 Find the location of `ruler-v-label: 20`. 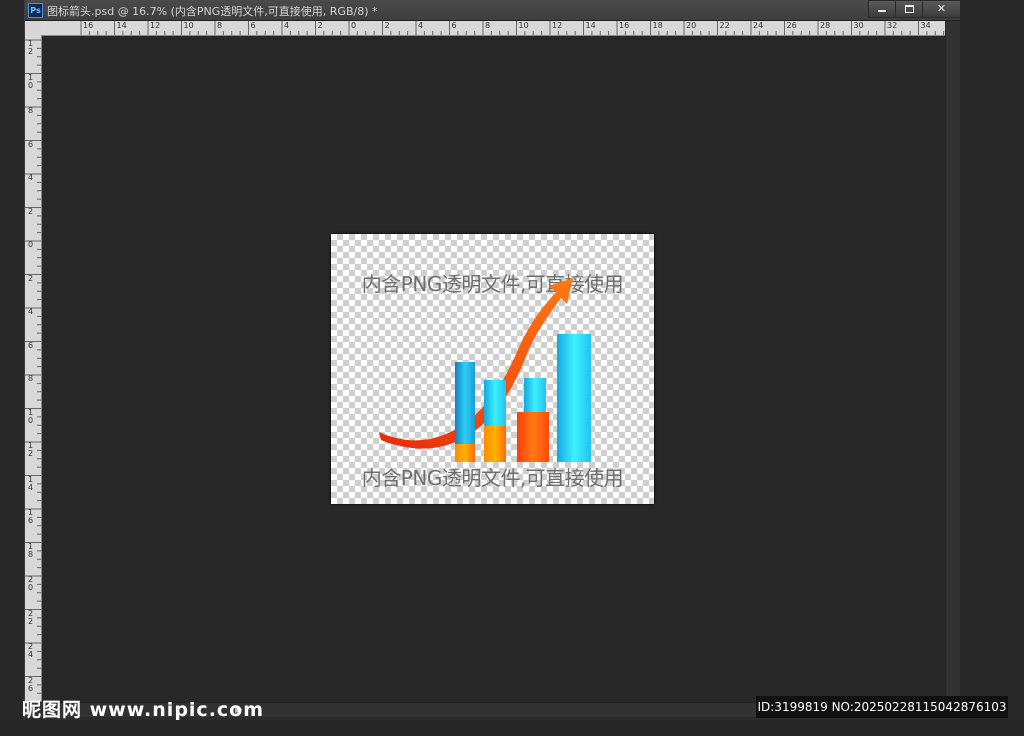

ruler-v-label: 20 is located at coordinates (30, 583).